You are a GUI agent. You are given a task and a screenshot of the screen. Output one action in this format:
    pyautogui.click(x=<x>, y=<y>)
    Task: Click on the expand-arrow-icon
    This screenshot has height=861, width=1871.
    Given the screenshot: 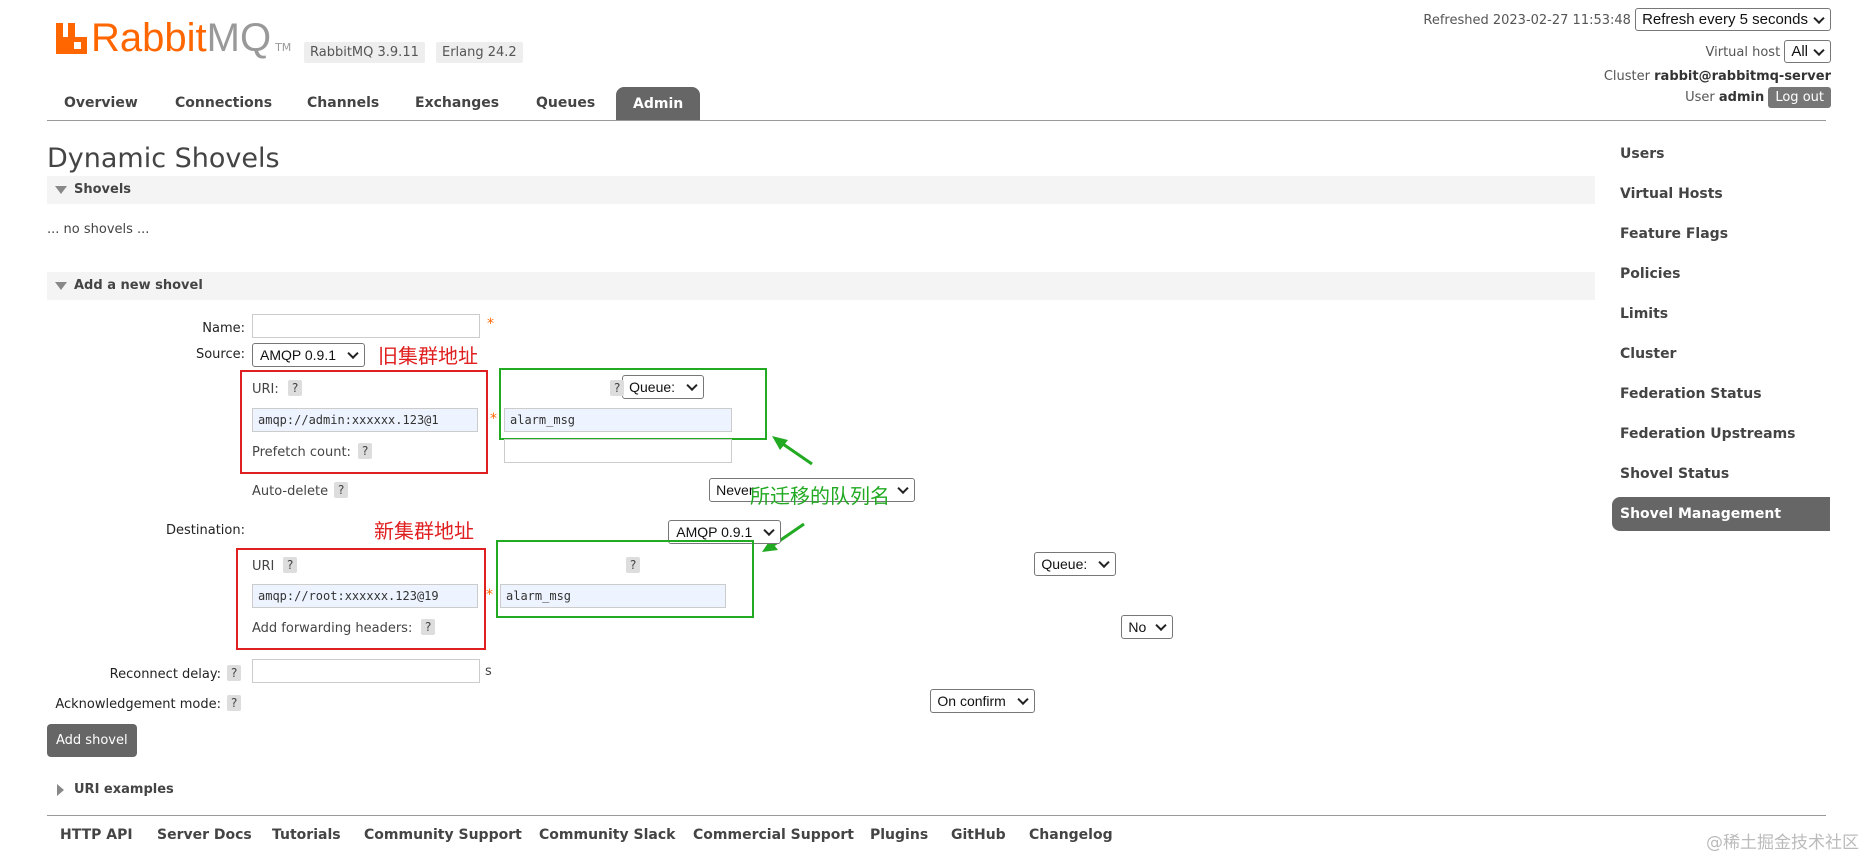 What is the action you would take?
    pyautogui.click(x=60, y=790)
    